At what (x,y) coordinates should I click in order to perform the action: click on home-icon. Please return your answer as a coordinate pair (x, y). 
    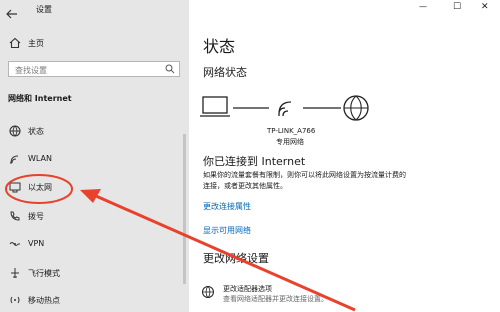
    Looking at the image, I should click on (15, 43).